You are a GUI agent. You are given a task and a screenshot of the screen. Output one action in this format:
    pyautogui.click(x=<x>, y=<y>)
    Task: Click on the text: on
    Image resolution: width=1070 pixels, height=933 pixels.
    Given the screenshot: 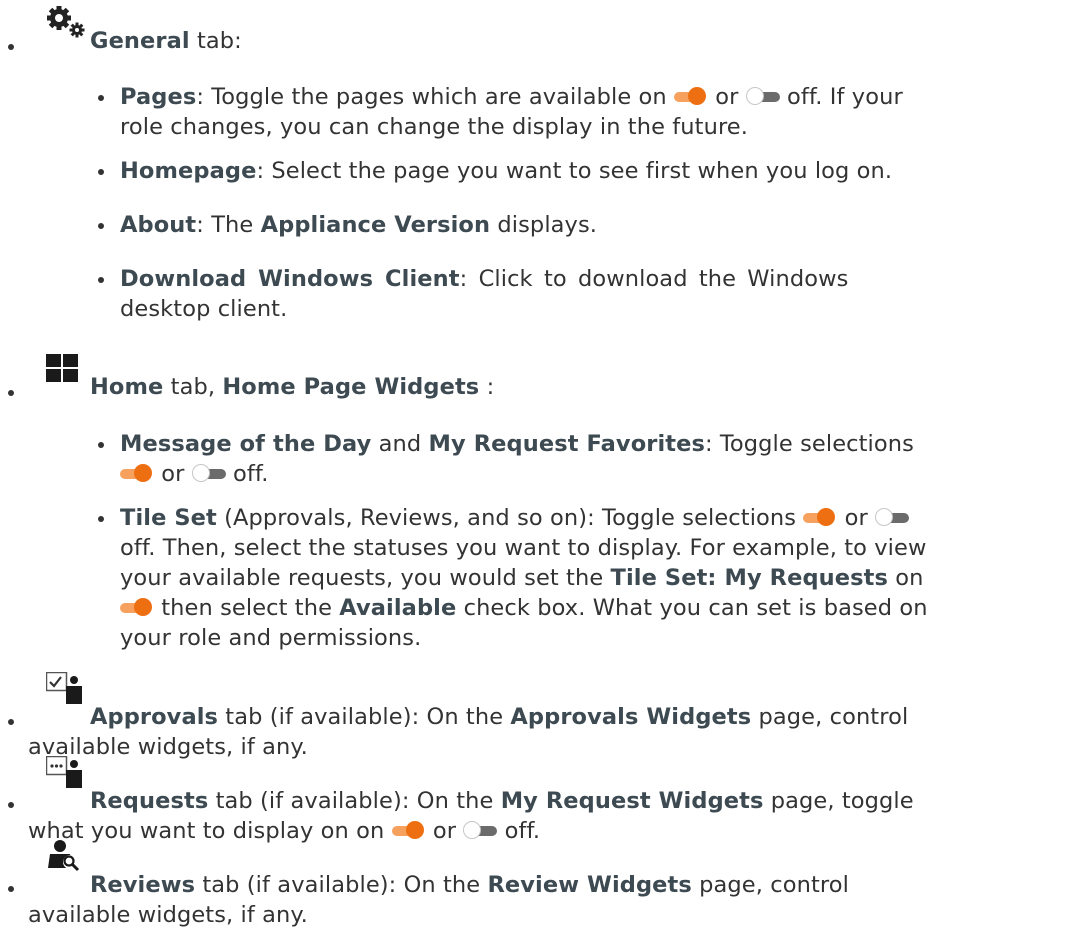 What is the action you would take?
    pyautogui.click(x=905, y=578)
    